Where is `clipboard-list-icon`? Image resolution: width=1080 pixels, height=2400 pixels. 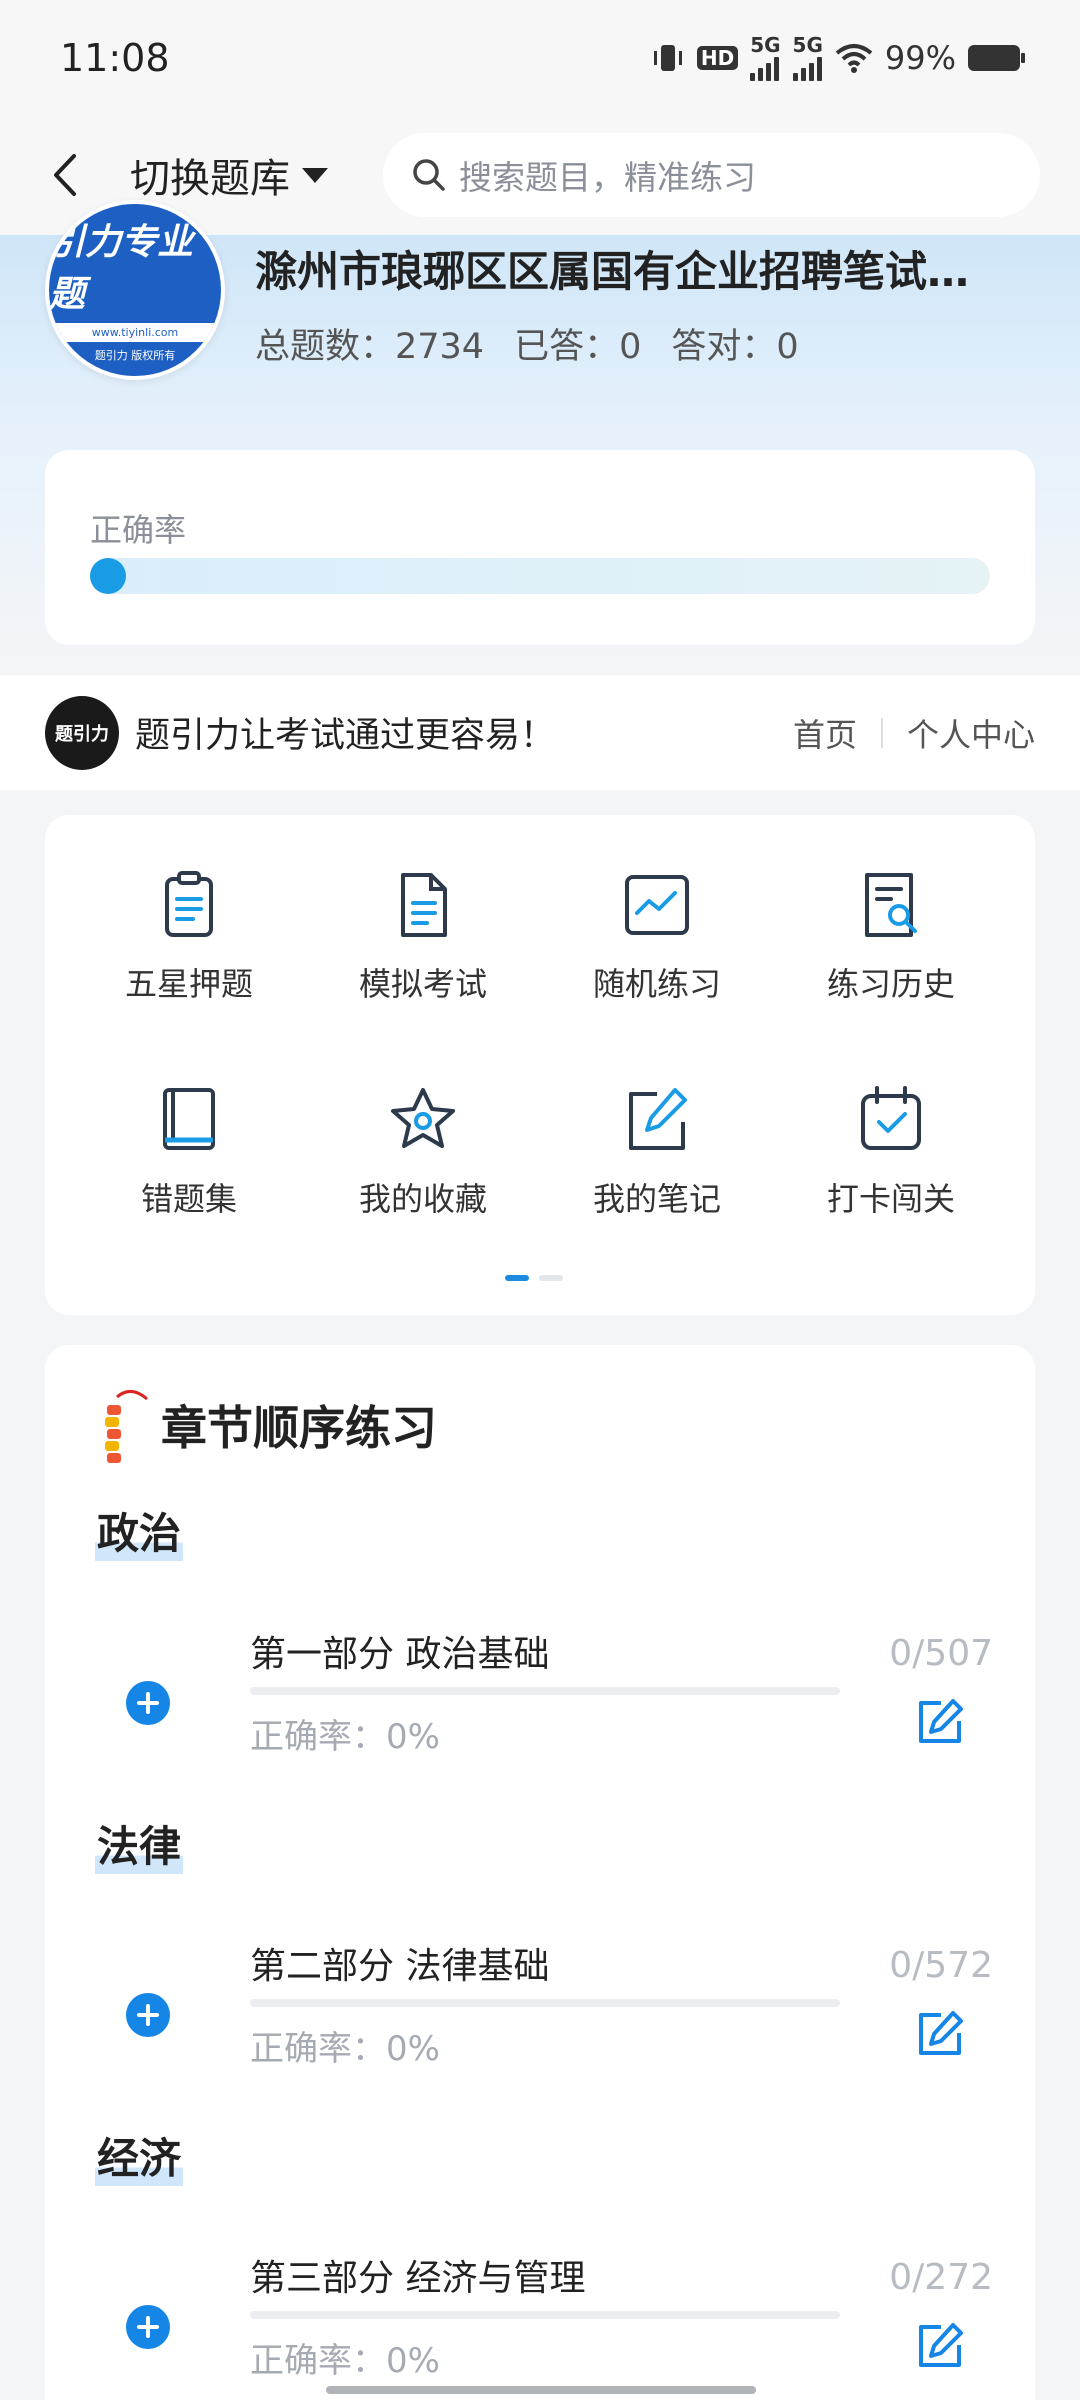 clipboard-list-icon is located at coordinates (189, 904).